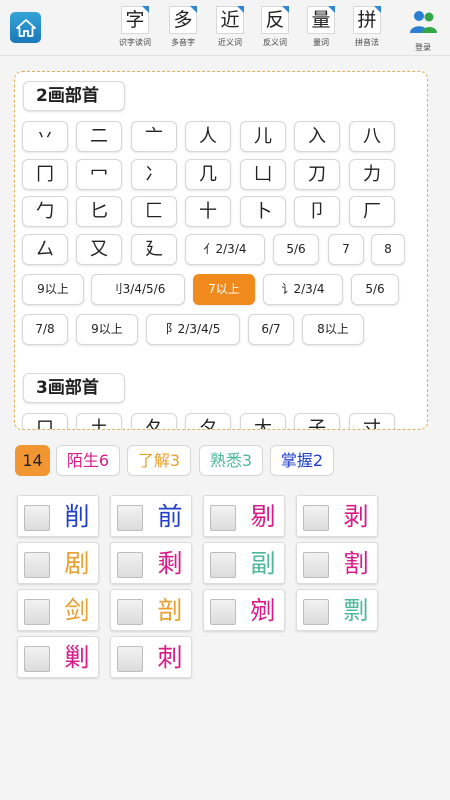 The image size is (450, 800). I want to click on radical-button: 凵, so click(263, 174).